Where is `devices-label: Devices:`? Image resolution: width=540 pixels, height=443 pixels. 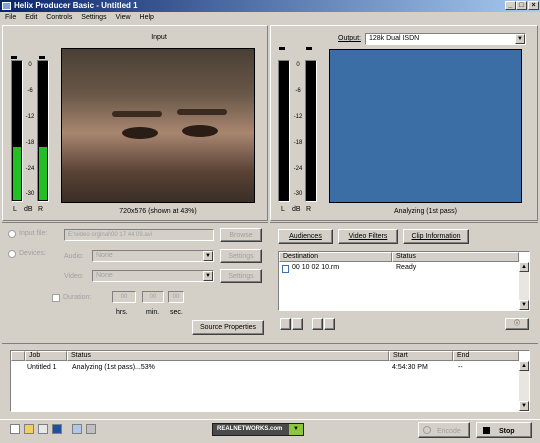
devices-label: Devices: is located at coordinates (32, 253).